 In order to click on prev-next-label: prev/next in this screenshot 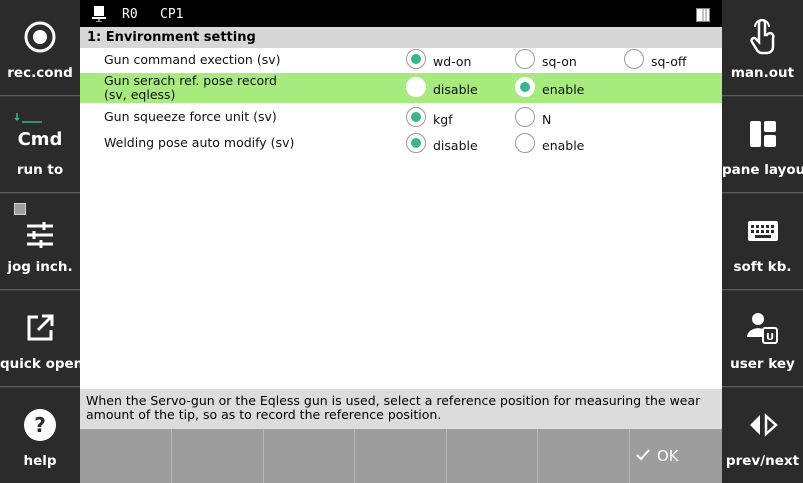, I will do `click(762, 461)`.